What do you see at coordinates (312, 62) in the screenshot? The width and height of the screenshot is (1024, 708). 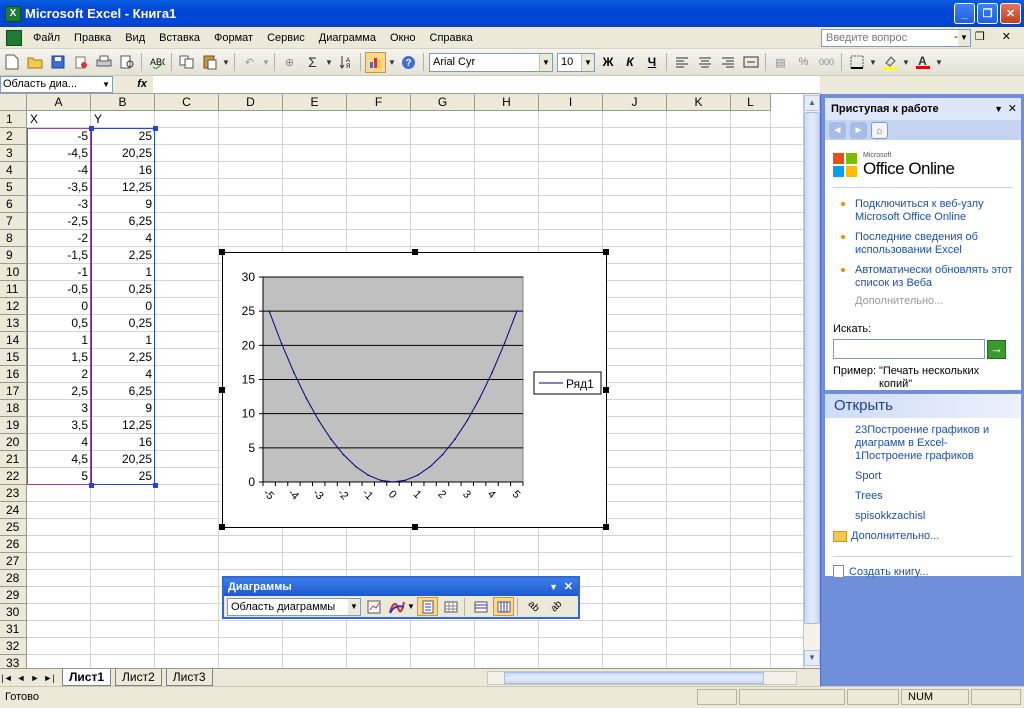 I see `autosum-icon: Σ` at bounding box center [312, 62].